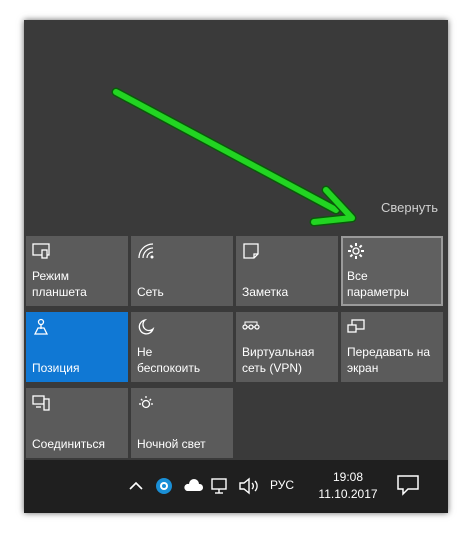  What do you see at coordinates (59, 284) in the screenshot?
I see `tile-label: Режим планшета` at bounding box center [59, 284].